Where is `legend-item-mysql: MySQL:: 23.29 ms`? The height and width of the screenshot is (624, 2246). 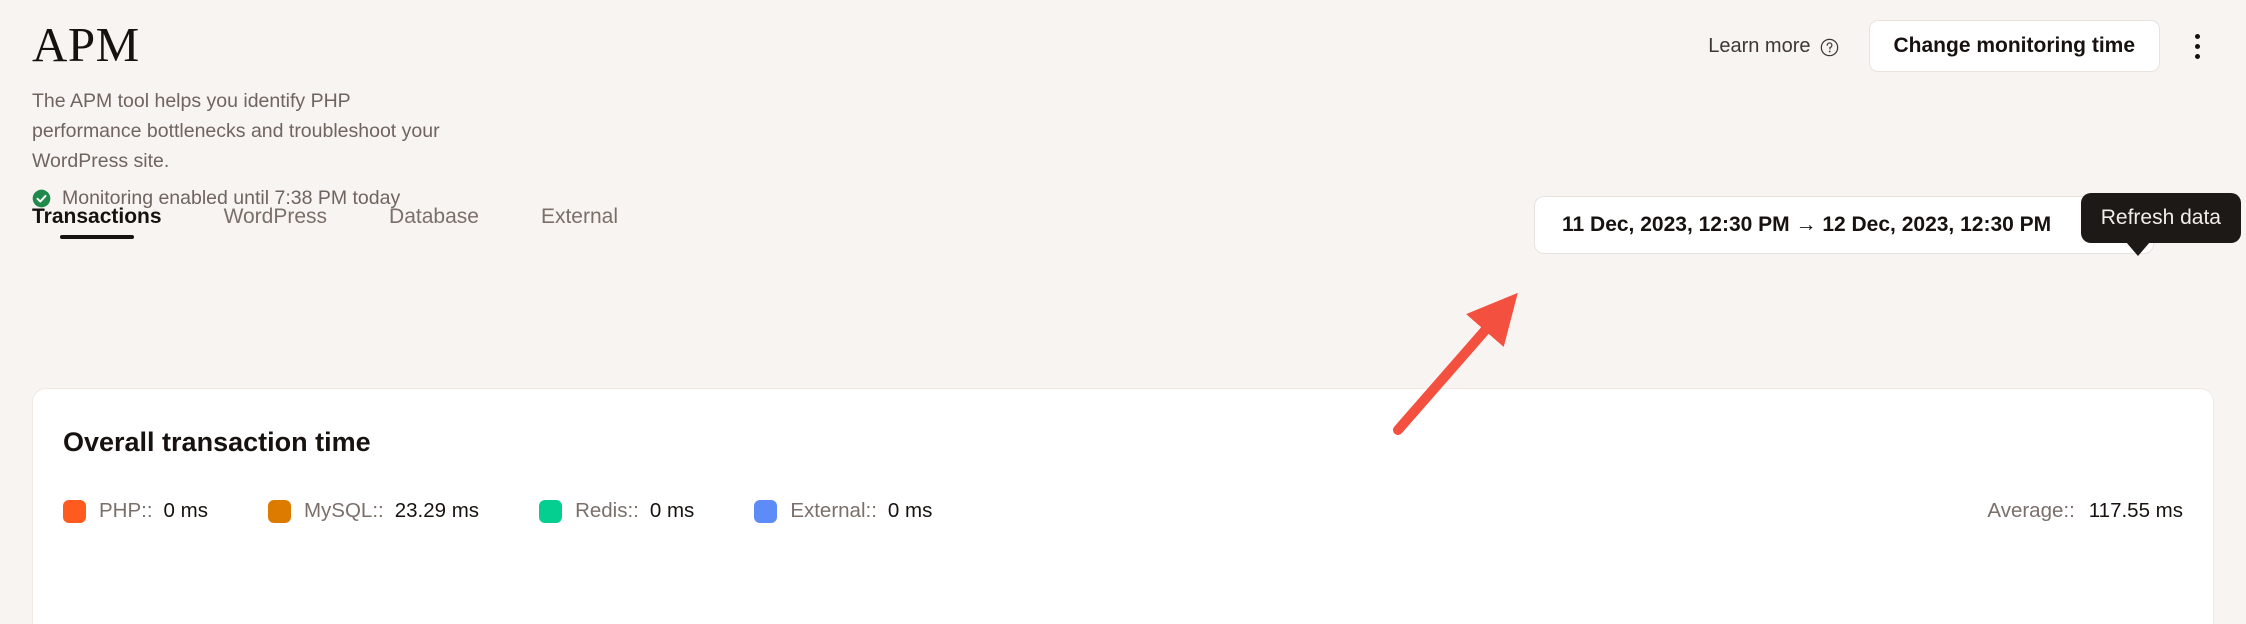 legend-item-mysql: MySQL:: 23.29 ms is located at coordinates (373, 511).